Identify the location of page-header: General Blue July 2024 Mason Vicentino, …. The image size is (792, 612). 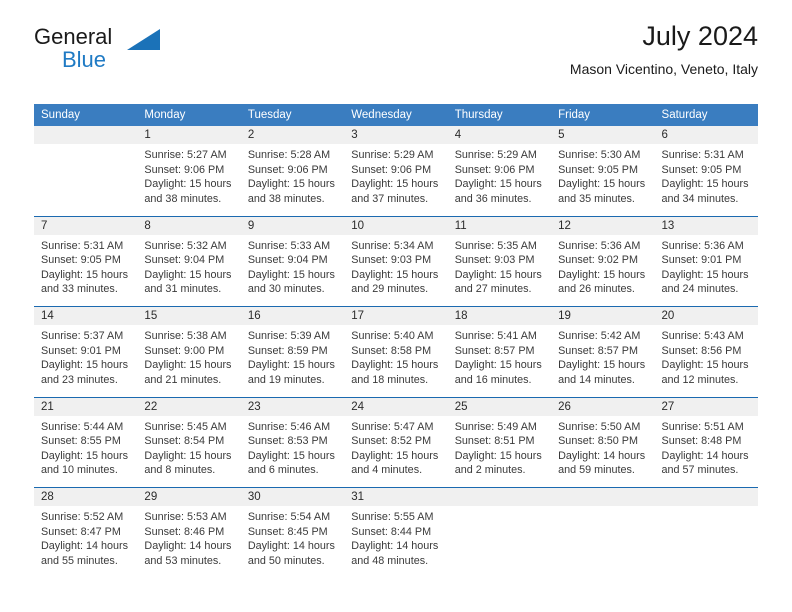
(396, 38).